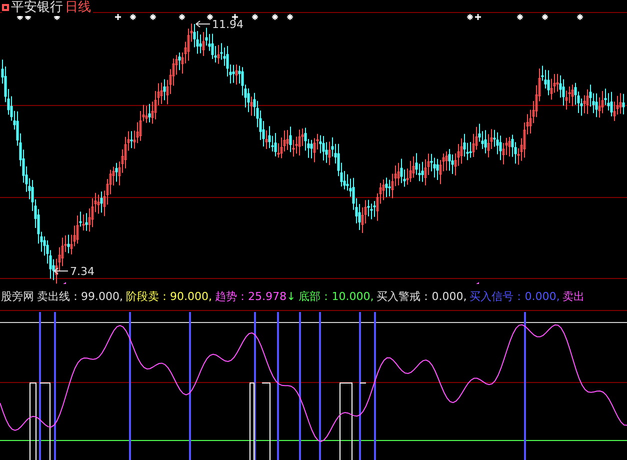  I want to click on period-label: 日线, so click(78, 8).